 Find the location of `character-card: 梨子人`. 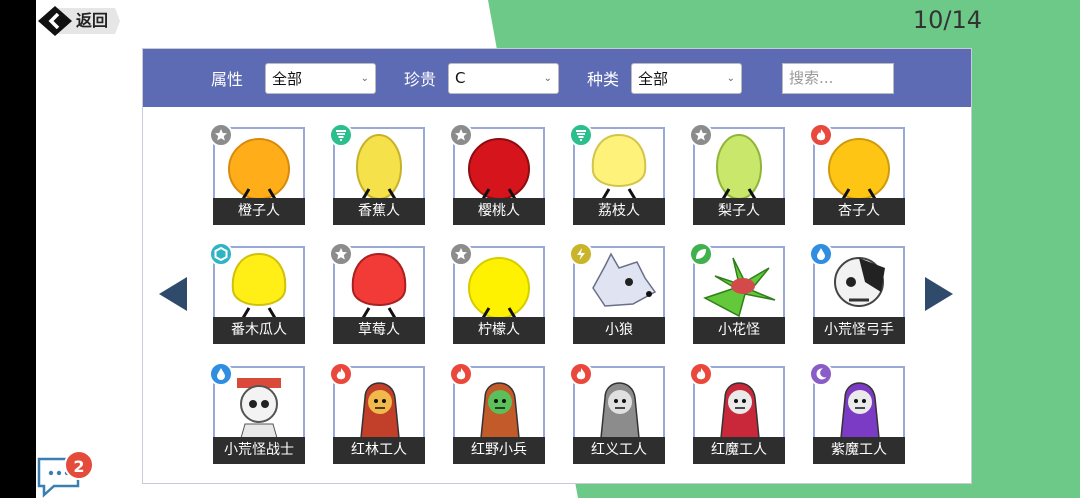

character-card: 梨子人 is located at coordinates (737, 174).